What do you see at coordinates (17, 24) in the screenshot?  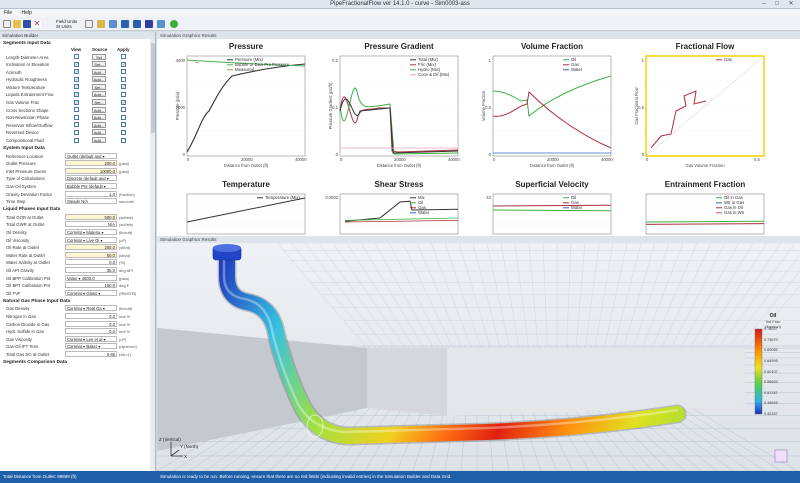 I see `open-folder-icon` at bounding box center [17, 24].